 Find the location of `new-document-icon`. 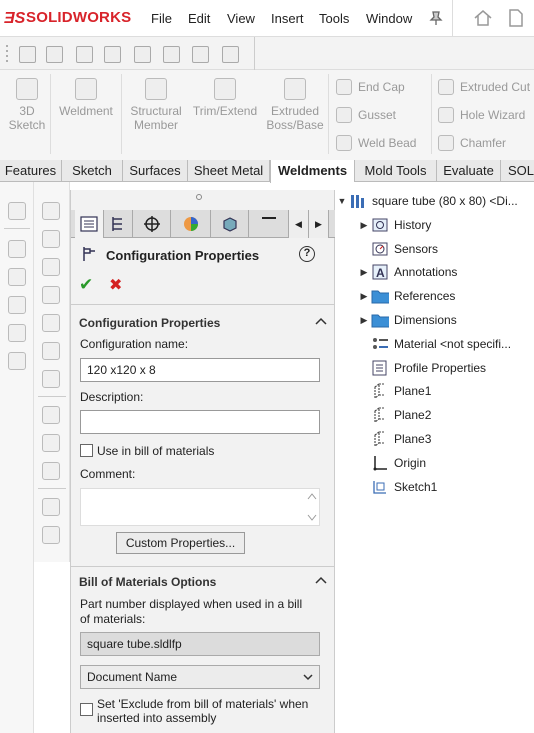

new-document-icon is located at coordinates (516, 18).